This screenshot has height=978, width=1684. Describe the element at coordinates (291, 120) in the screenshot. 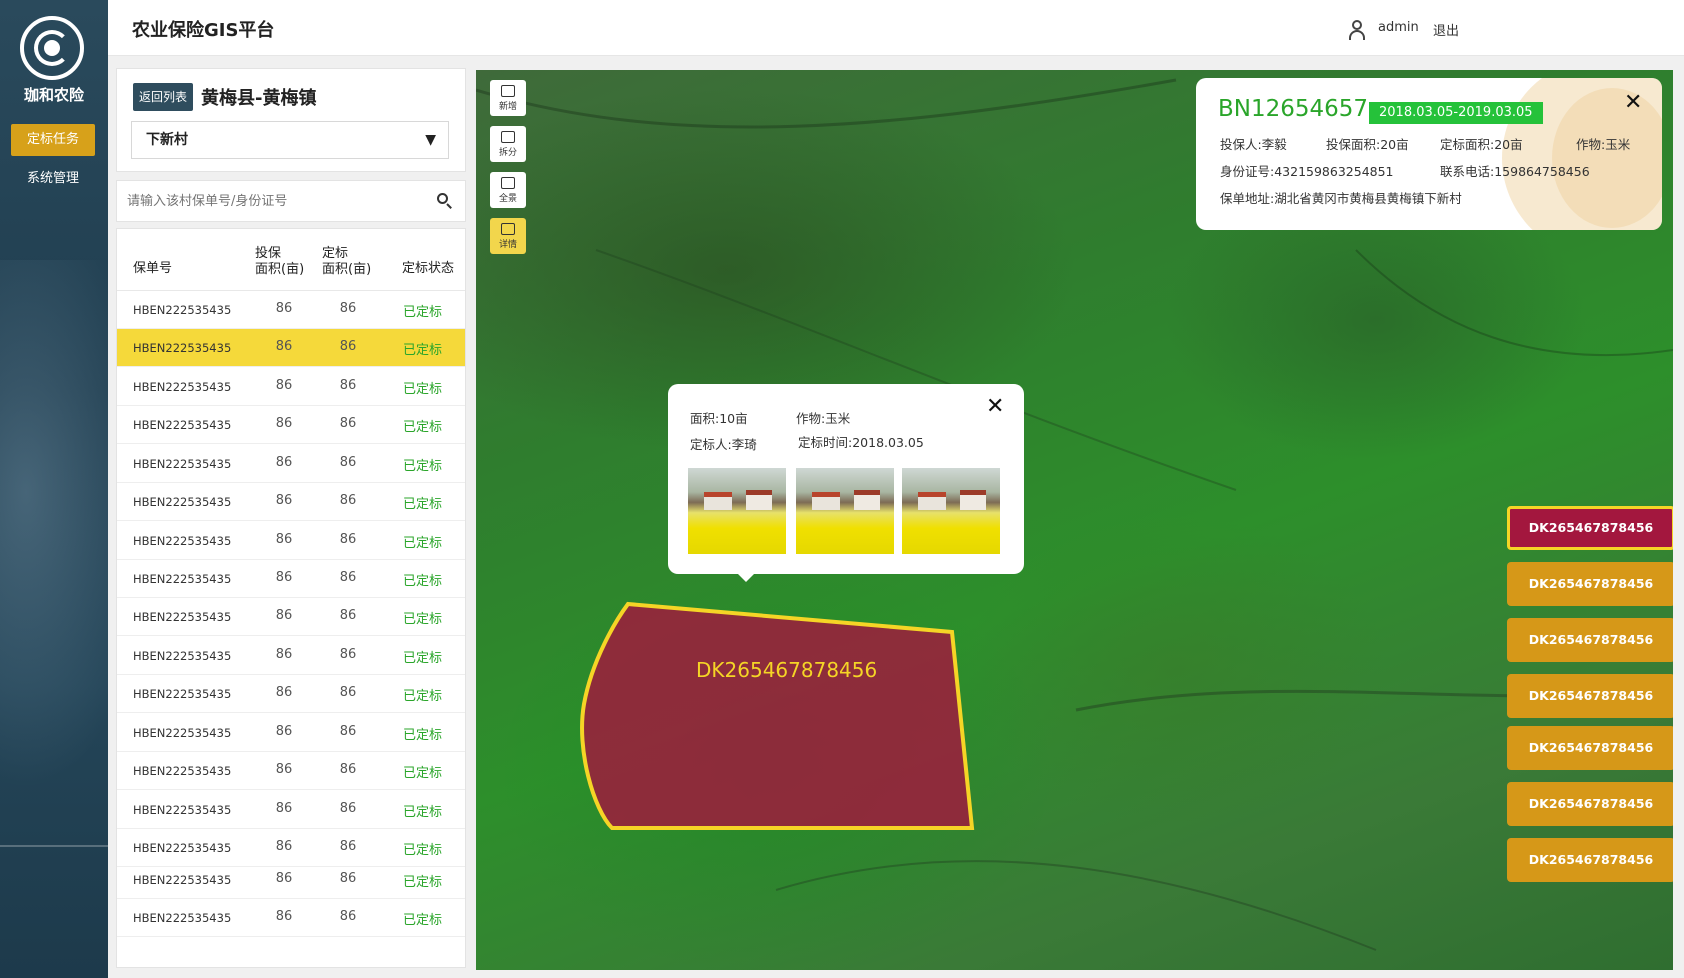

I see `region-panel: 返回列表 黄梅县-黄梅镇 下新村 ▼` at that location.